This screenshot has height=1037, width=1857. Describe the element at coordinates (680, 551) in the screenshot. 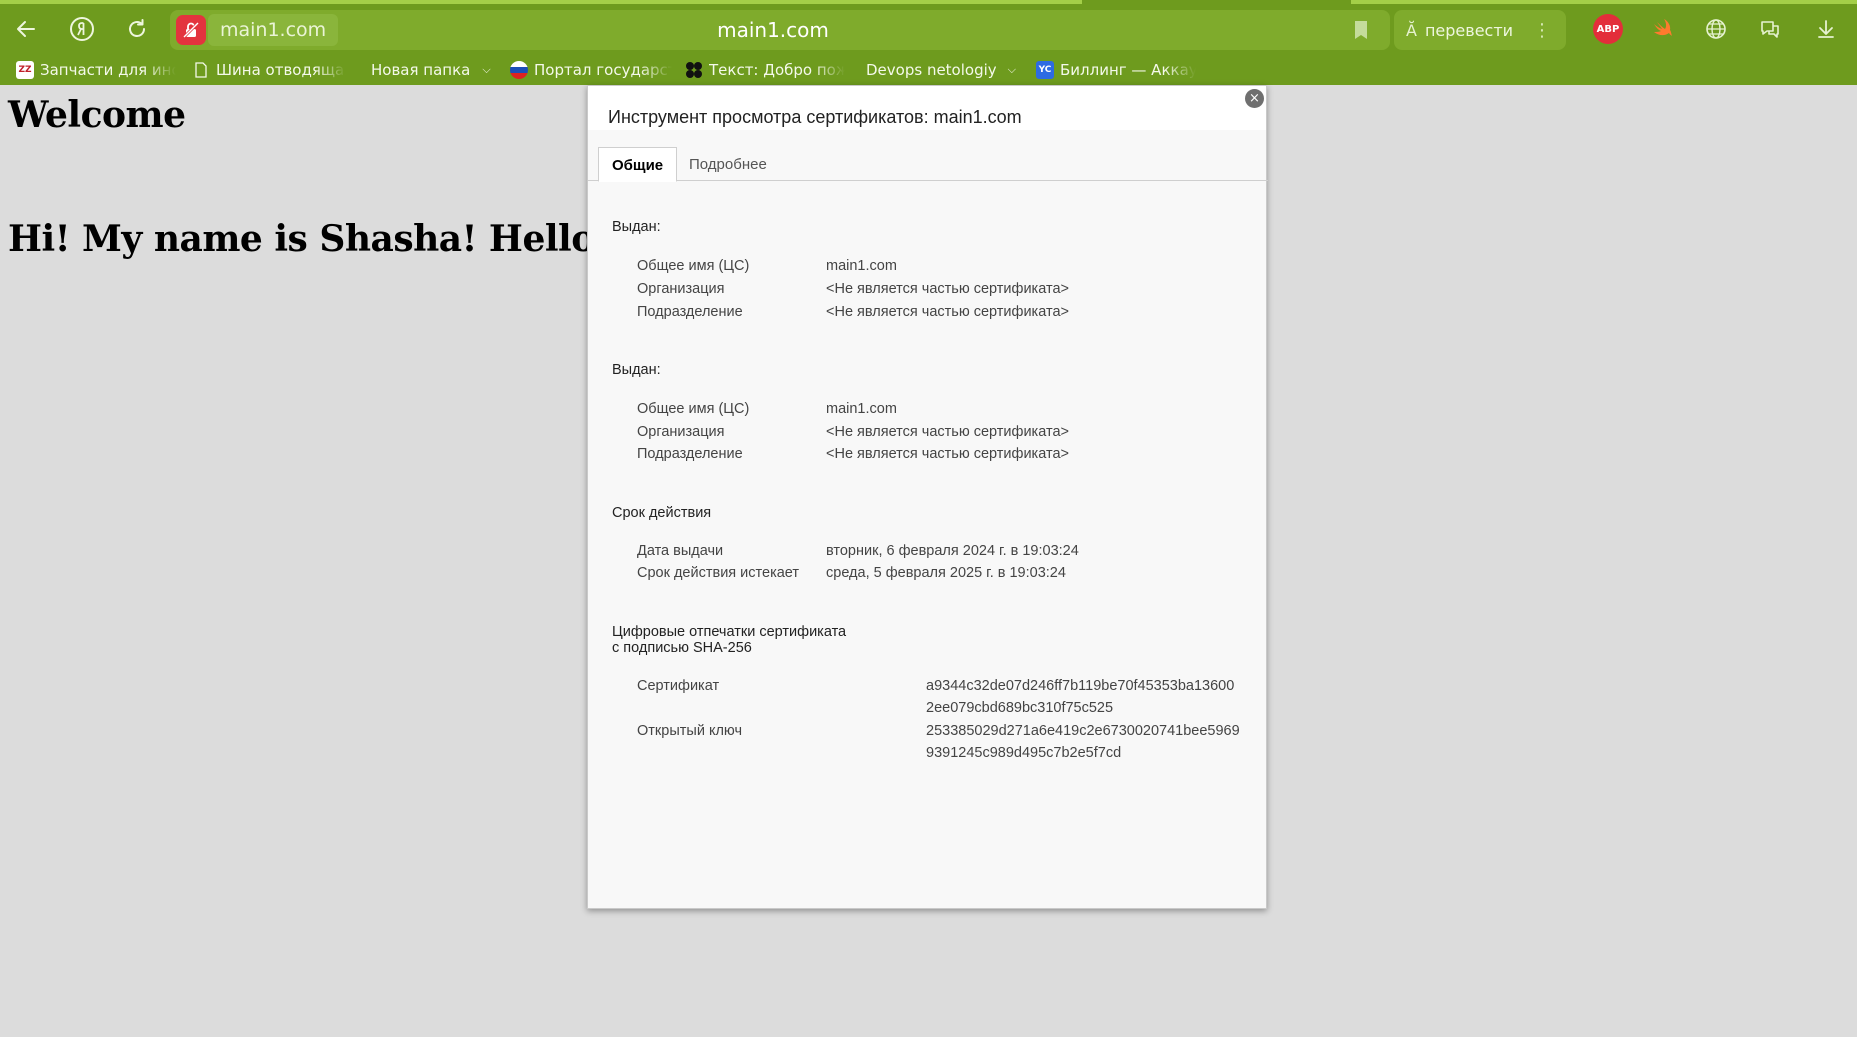

I see `issue-date-label: Дата выдачи` at that location.